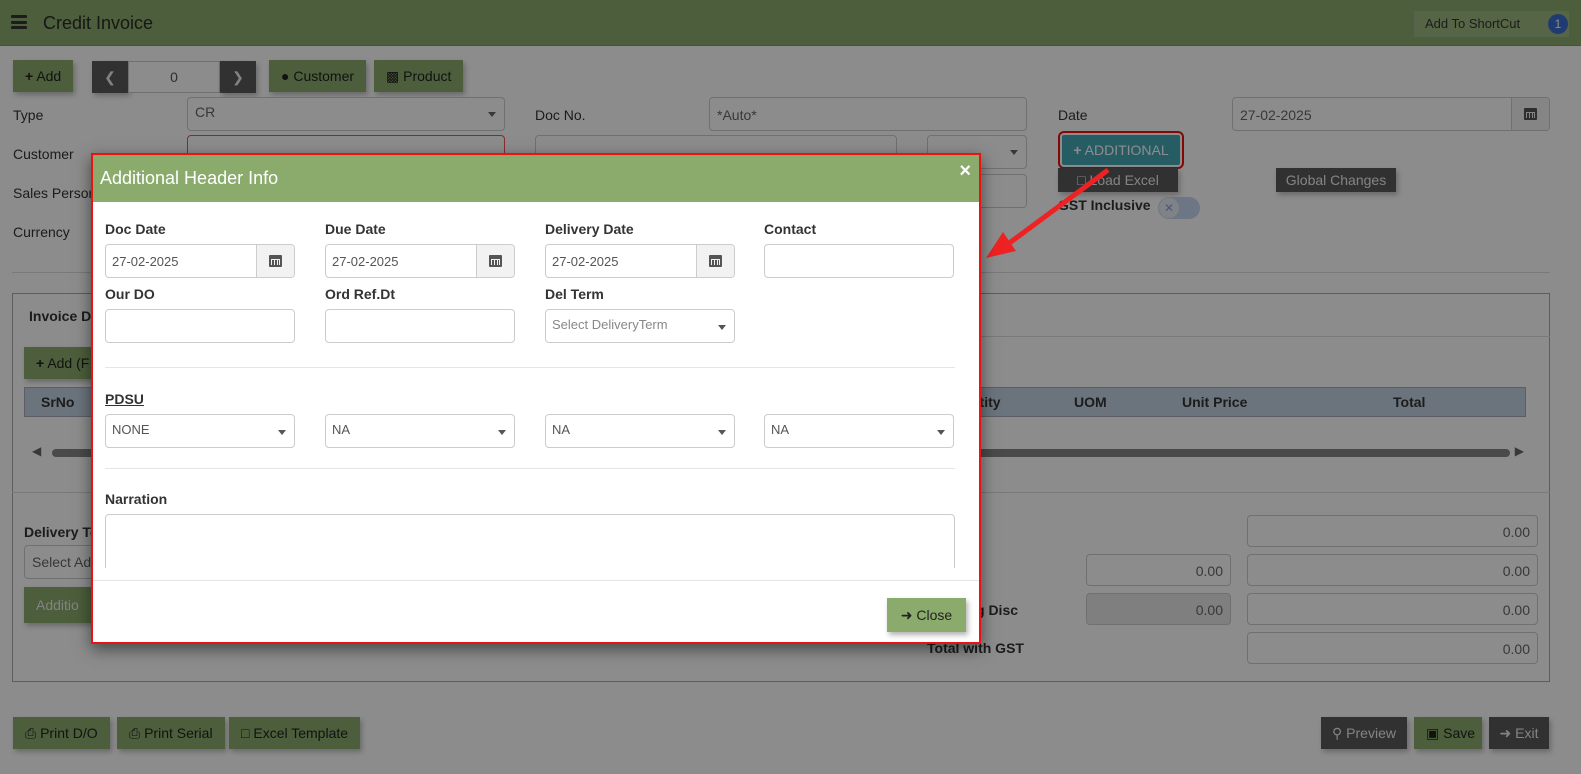 This screenshot has height=774, width=1581. What do you see at coordinates (130, 294) in the screenshot?
I see `our-do-label: Our DO` at bounding box center [130, 294].